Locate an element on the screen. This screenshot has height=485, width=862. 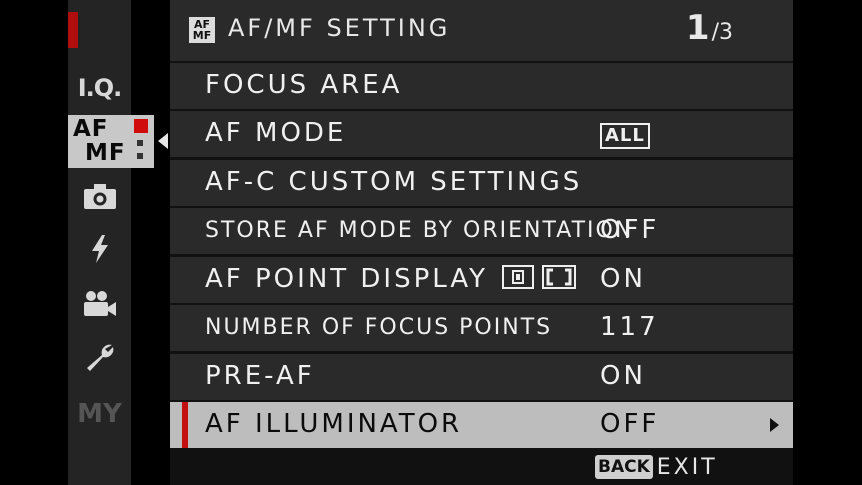
menu-item-af-mode: AF MODE ALL is located at coordinates (481, 134).